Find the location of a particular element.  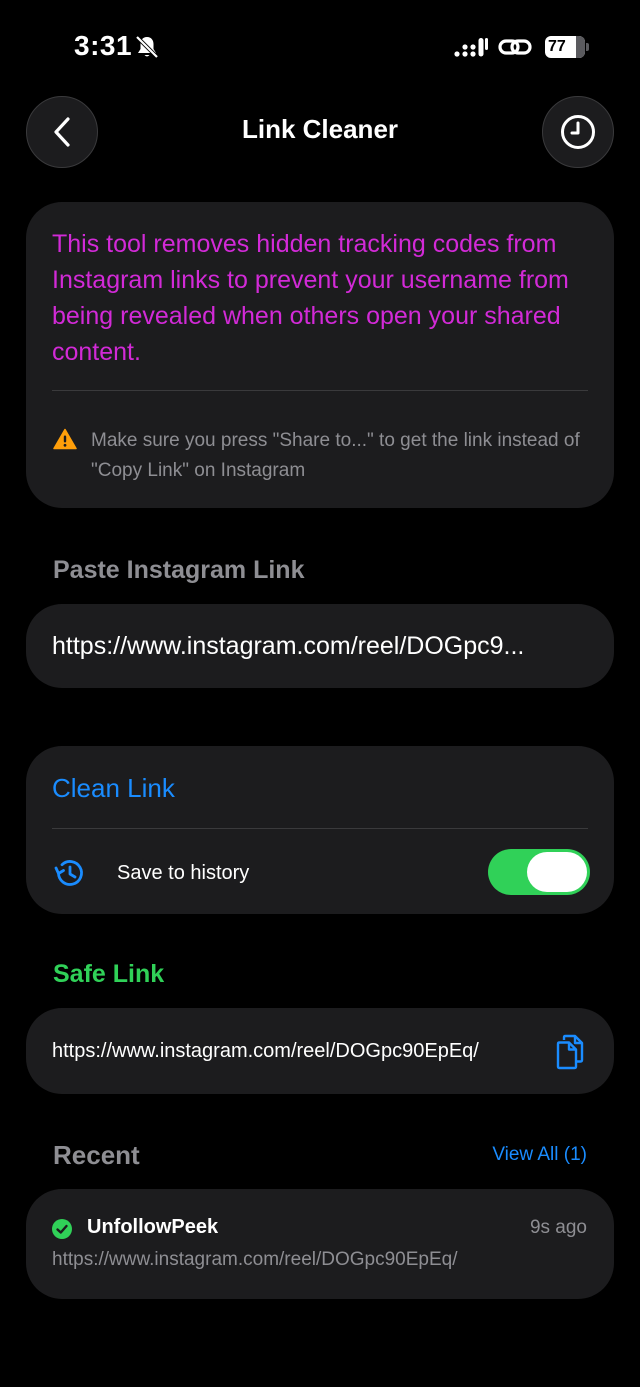

history-icon is located at coordinates (68, 873).